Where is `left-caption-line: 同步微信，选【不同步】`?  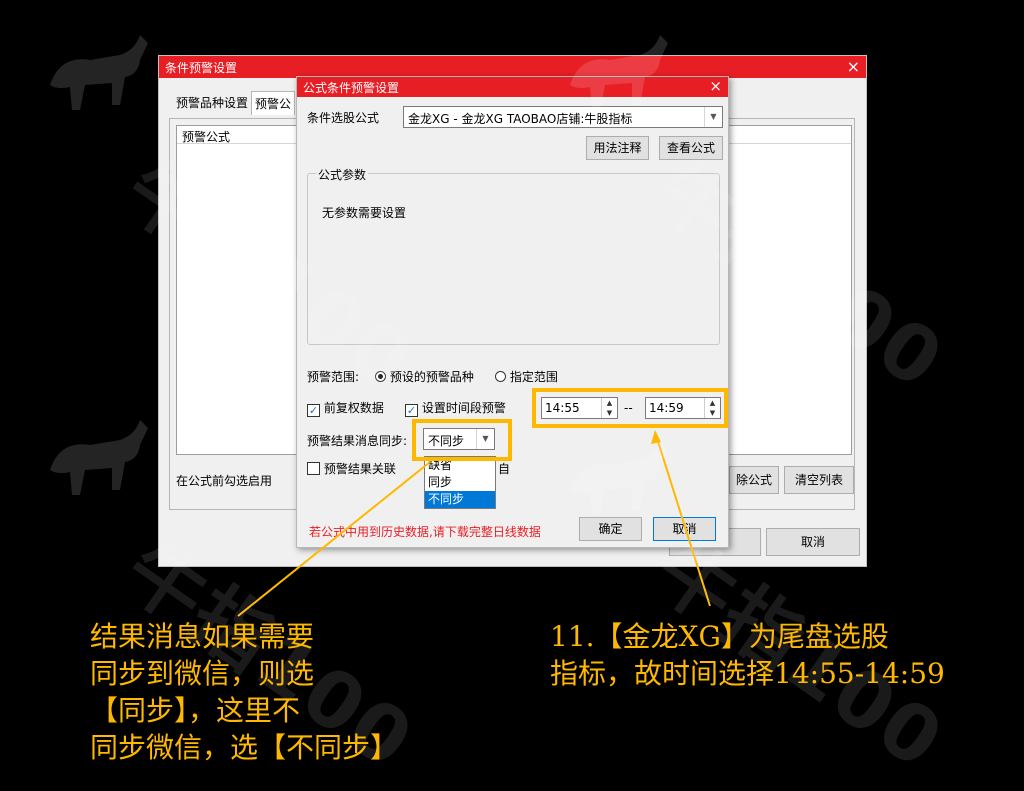
left-caption-line: 同步微信，选【不同步】 is located at coordinates (244, 747).